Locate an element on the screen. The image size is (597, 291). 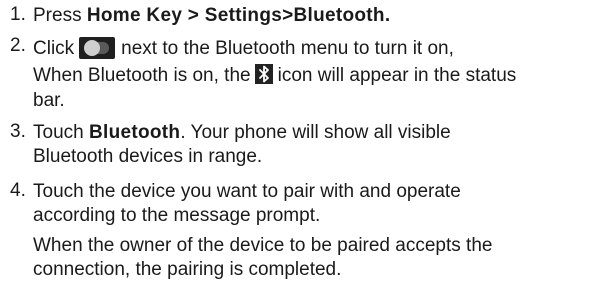
step-4-line-4: connection, the pairing is completed. is located at coordinates (187, 269).